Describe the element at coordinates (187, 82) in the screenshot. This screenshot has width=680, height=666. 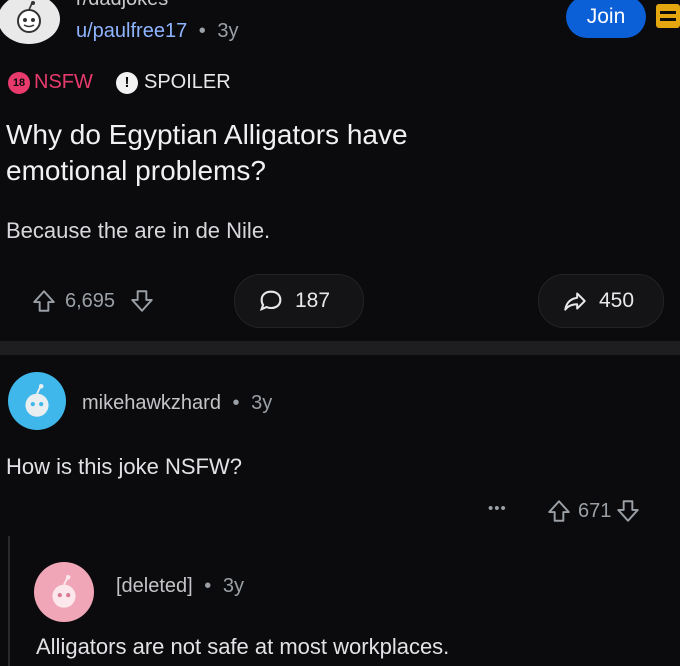
I see `spoiler-label: SPOILER` at that location.